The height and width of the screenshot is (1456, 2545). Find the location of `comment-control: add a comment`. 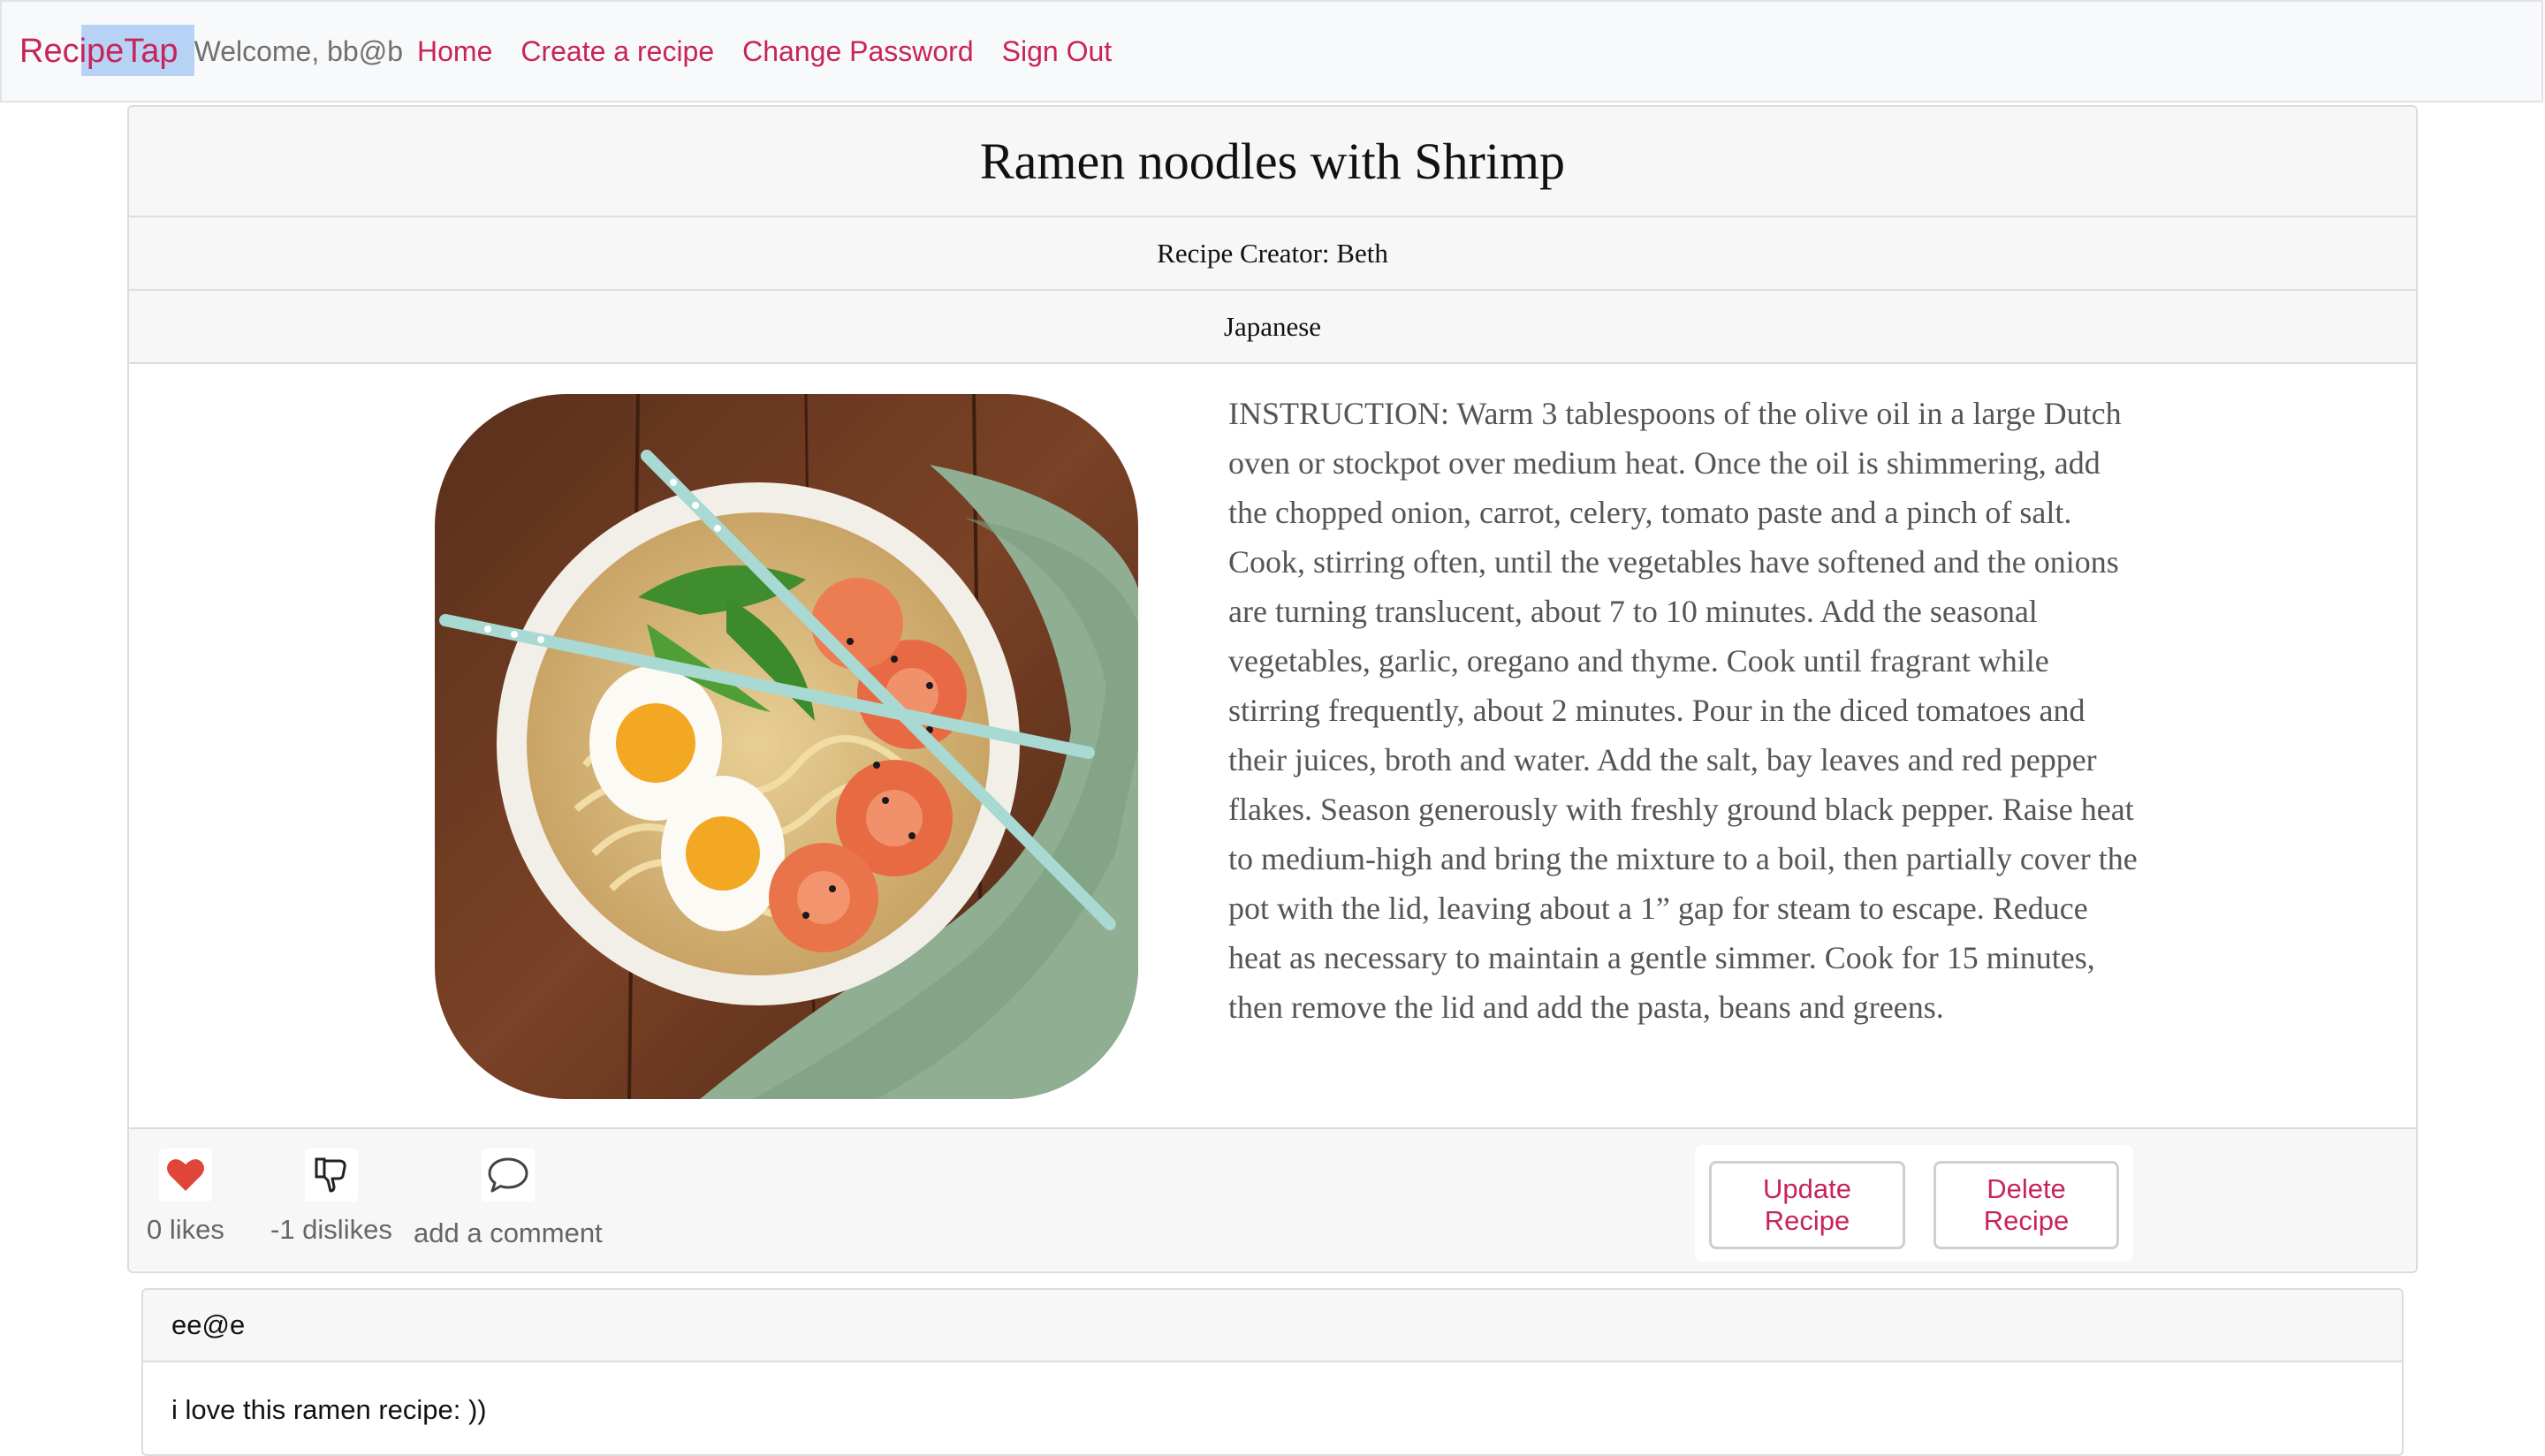

comment-control: add a comment is located at coordinates (508, 1199).